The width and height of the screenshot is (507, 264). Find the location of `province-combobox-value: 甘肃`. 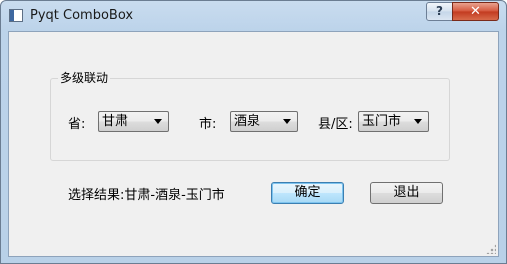

province-combobox-value: 甘肃 is located at coordinates (115, 121).